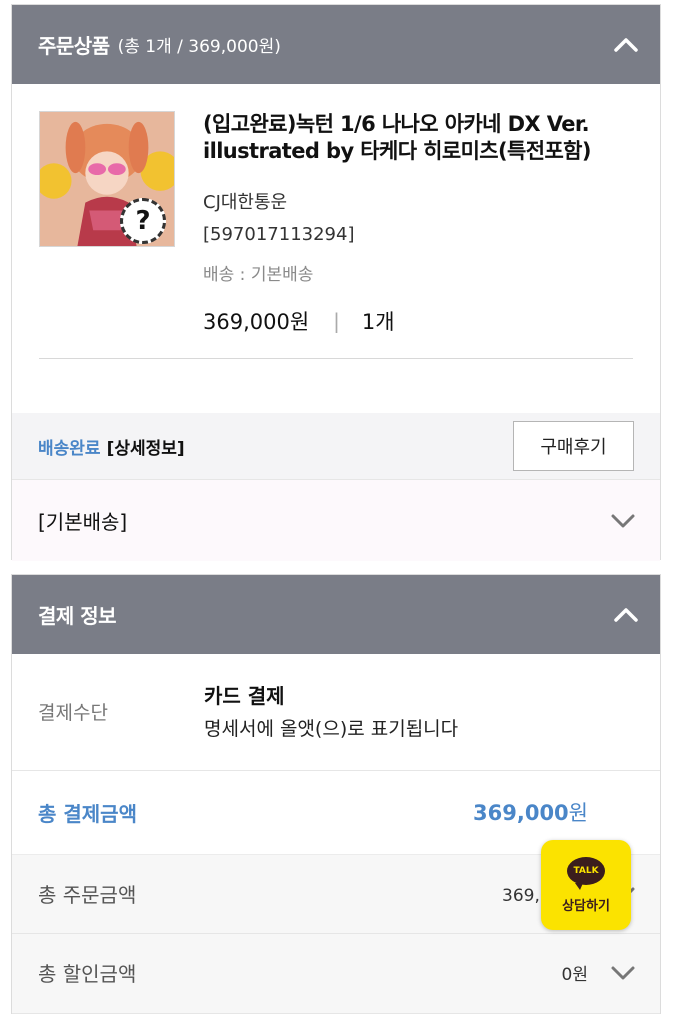  What do you see at coordinates (83, 522) in the screenshot?
I see `shipping-group-label: [기본배송]` at bounding box center [83, 522].